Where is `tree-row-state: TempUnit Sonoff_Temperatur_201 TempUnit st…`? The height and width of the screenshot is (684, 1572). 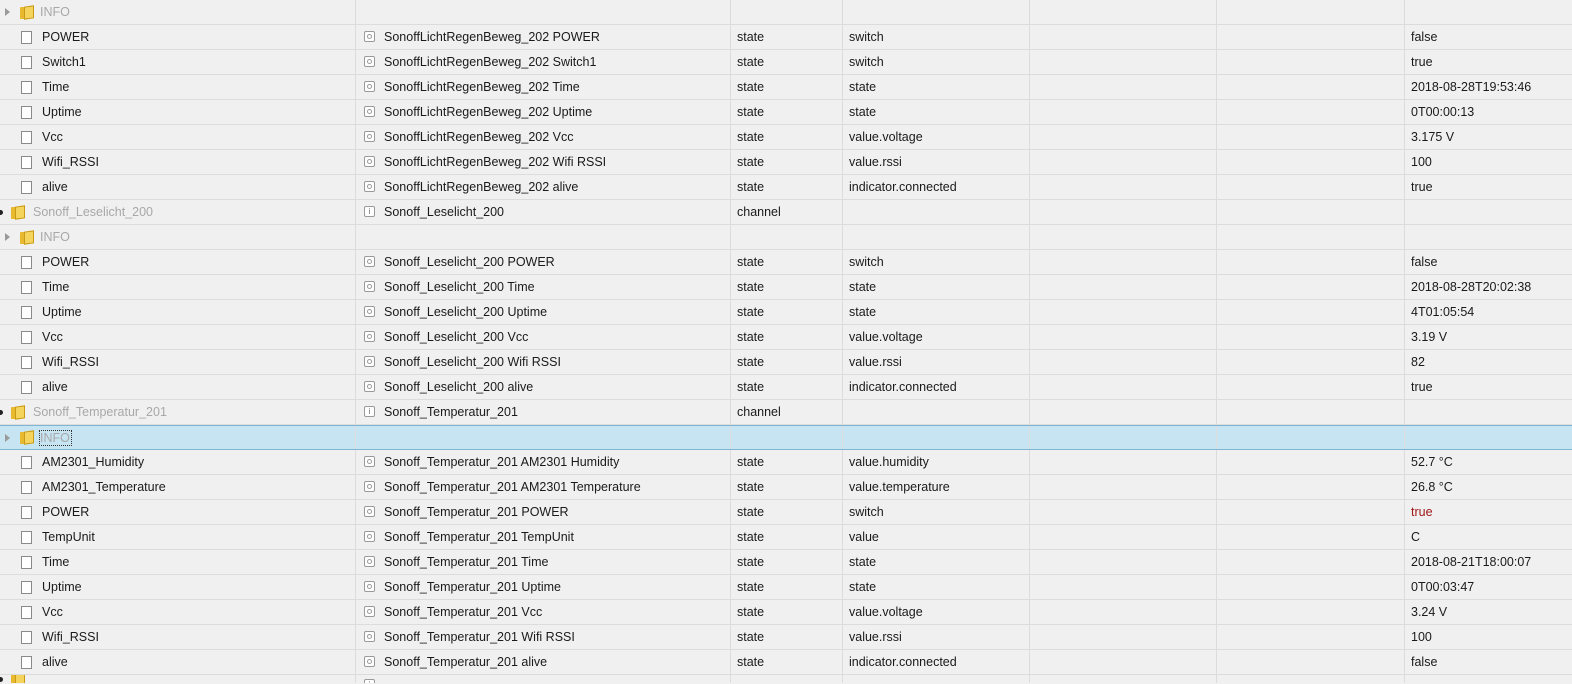
tree-row-state: TempUnit Sonoff_Temperatur_201 TempUnit st… is located at coordinates (786, 537).